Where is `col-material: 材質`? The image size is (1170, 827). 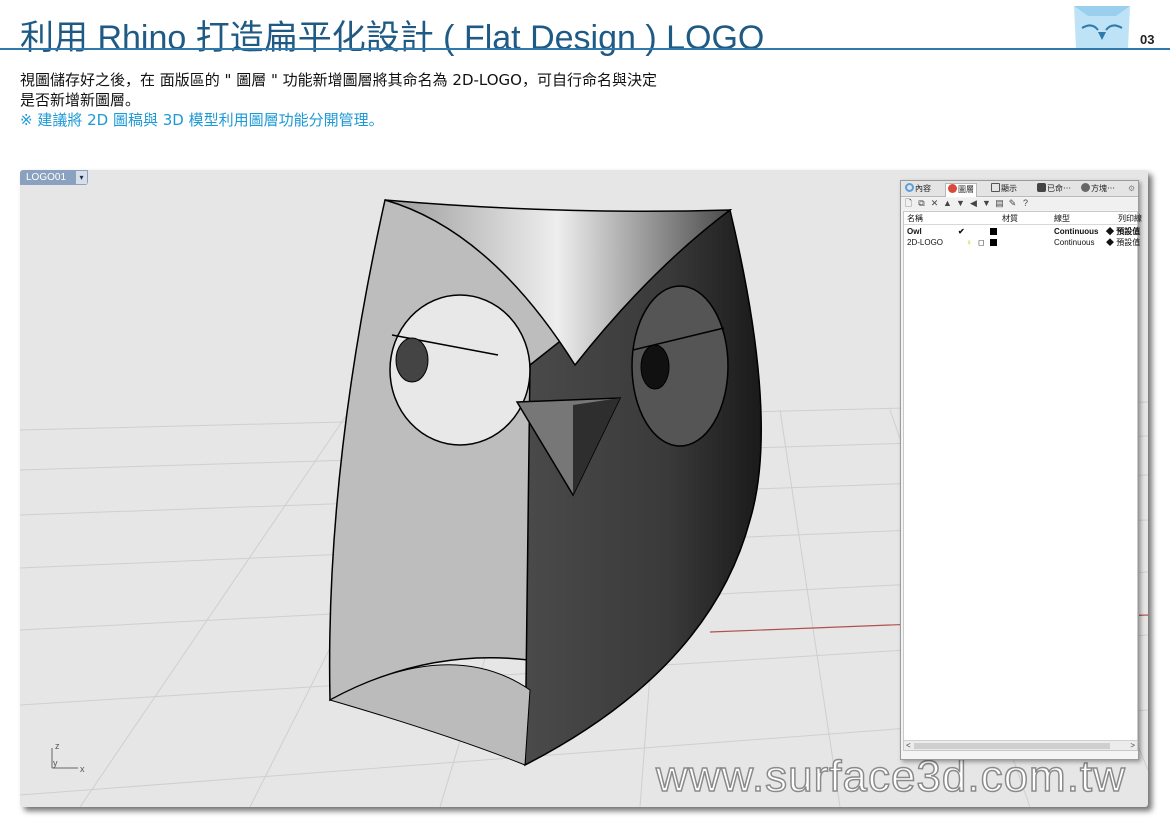 col-material: 材質 is located at coordinates (1010, 218).